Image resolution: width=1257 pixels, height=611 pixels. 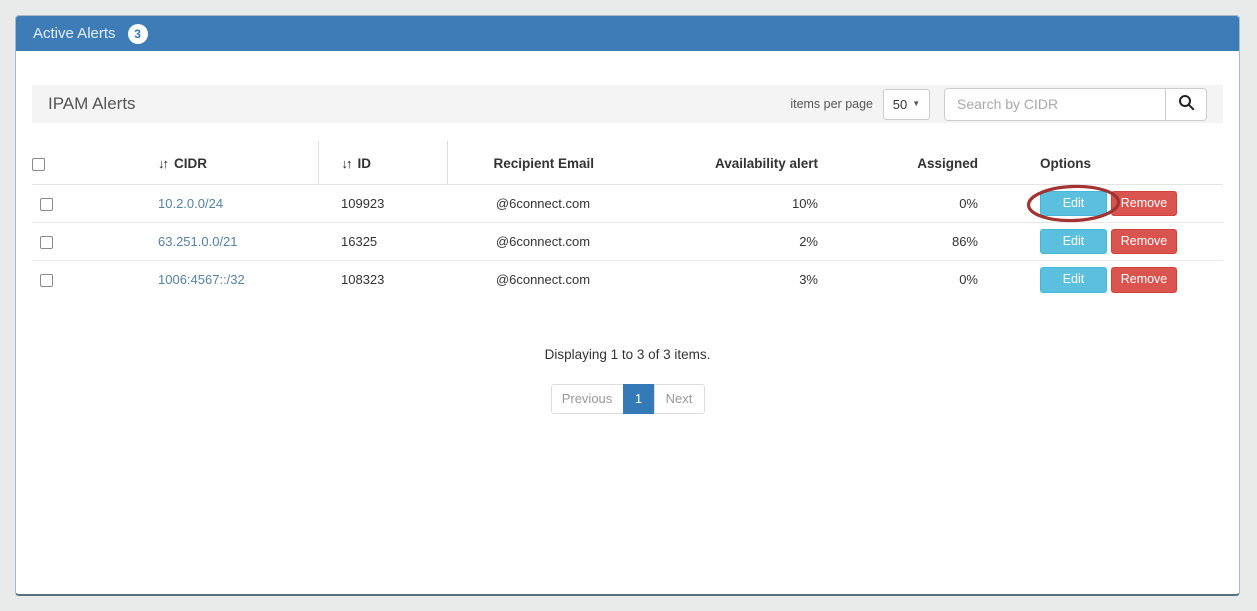 I want to click on section-title: IPAM Alerts, so click(x=92, y=103).